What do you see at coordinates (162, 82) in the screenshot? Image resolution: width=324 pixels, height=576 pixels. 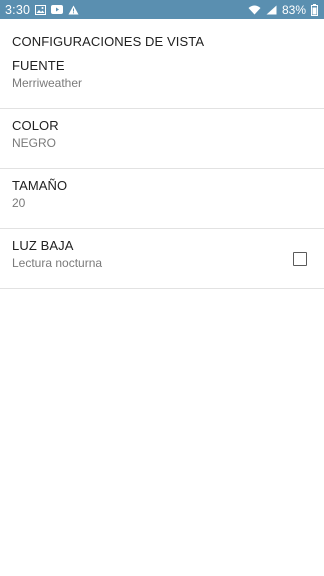 I see `setting-font: FUENTE Merriweather` at bounding box center [162, 82].